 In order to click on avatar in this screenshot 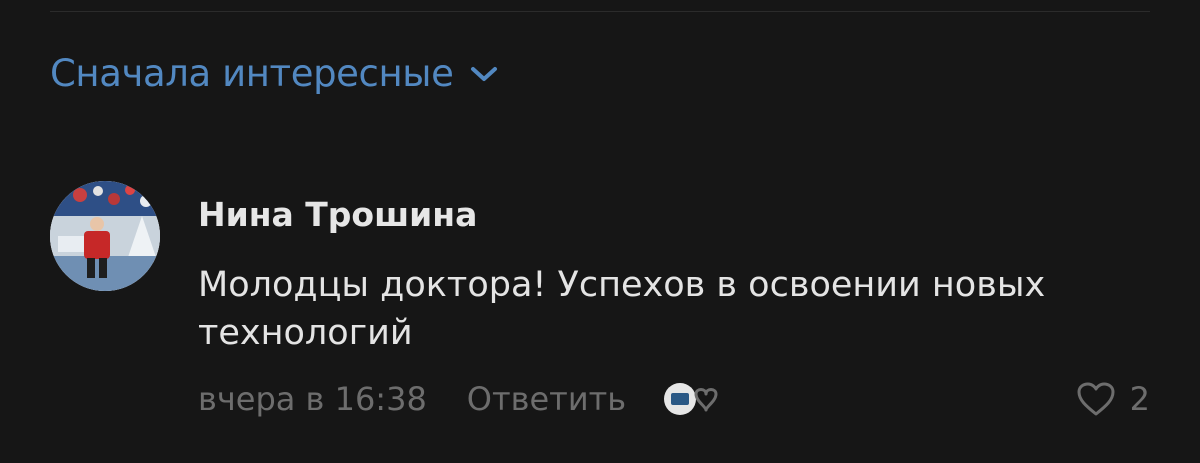, I will do `click(105, 236)`.